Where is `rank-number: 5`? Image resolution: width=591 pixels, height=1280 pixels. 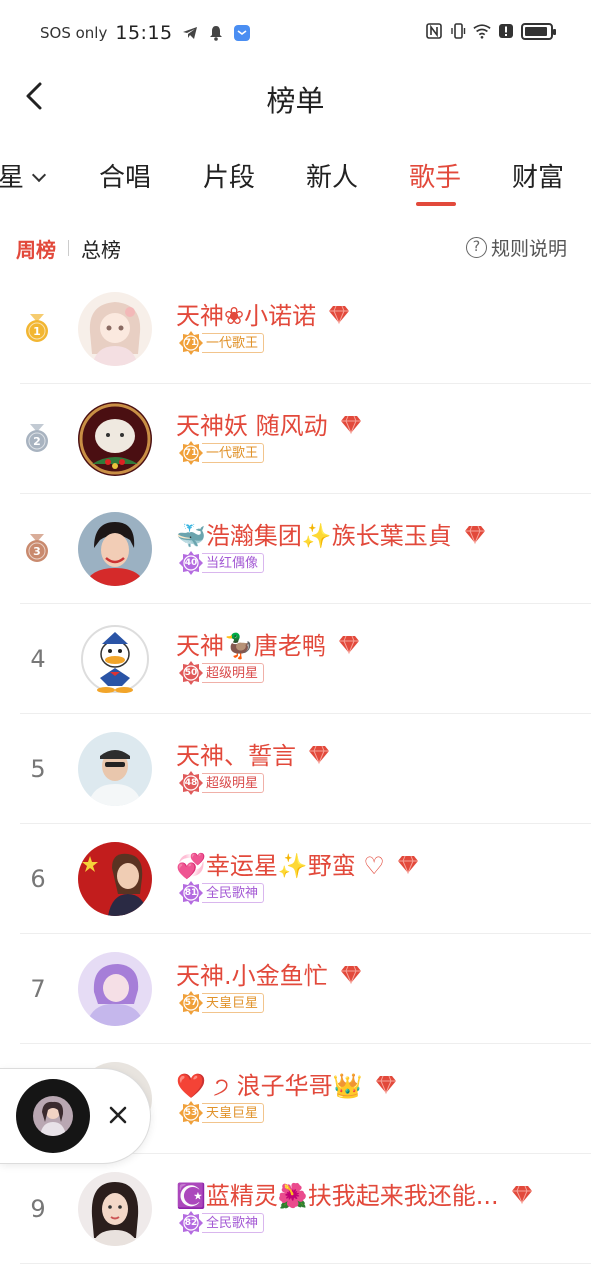 rank-number: 5 is located at coordinates (38, 769).